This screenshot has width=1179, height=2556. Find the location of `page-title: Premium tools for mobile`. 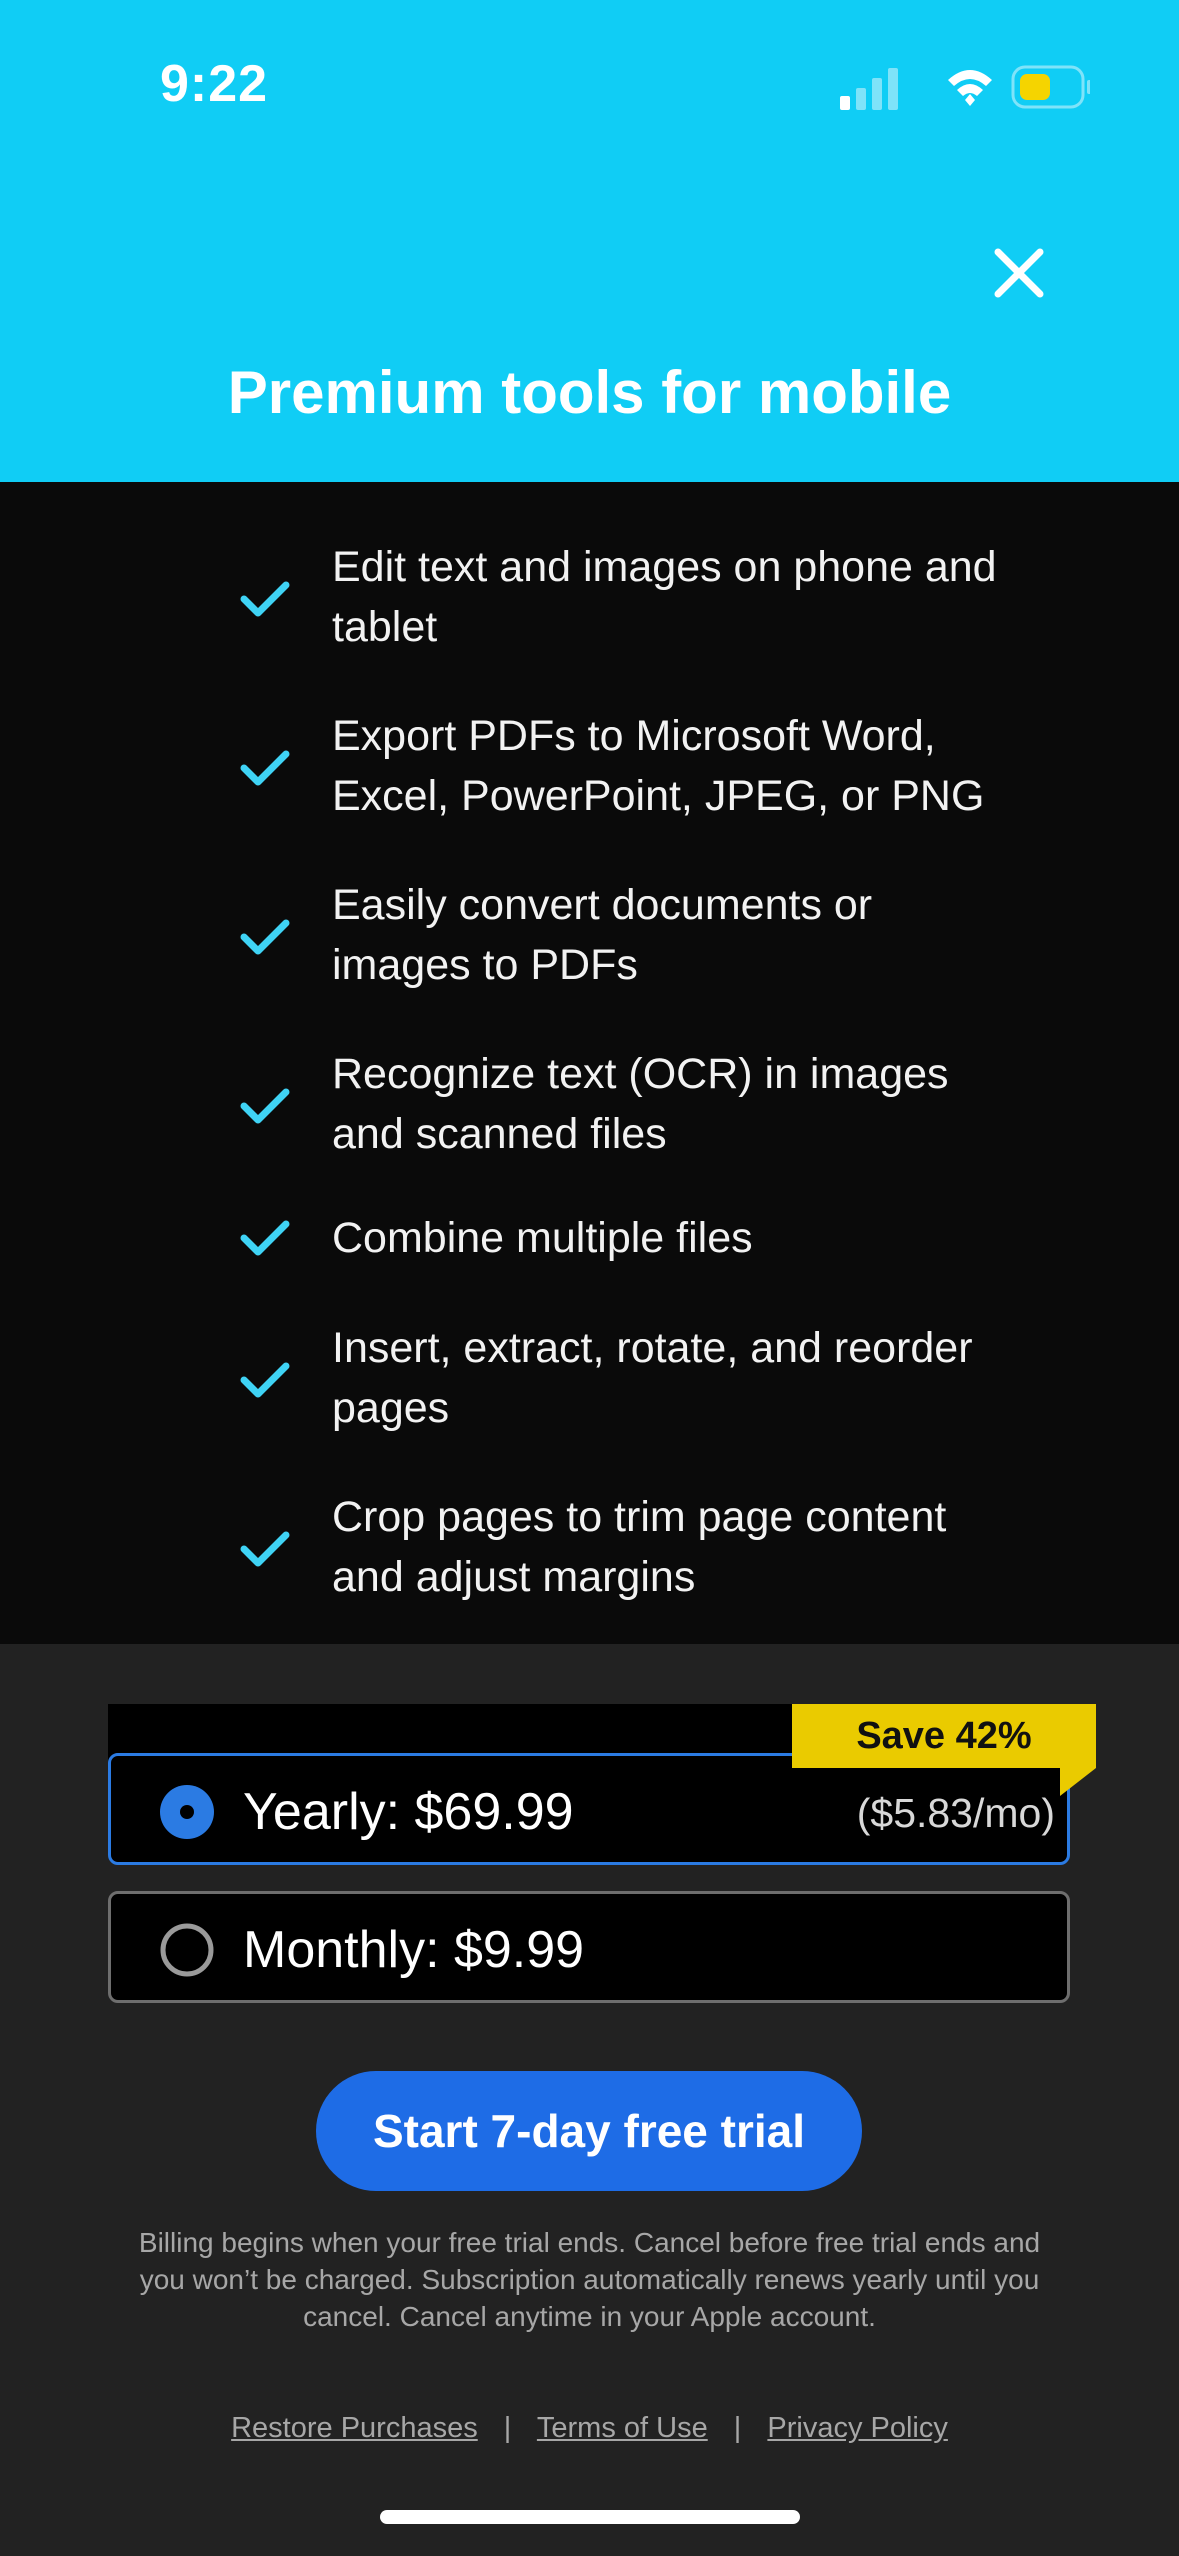

page-title: Premium tools for mobile is located at coordinates (589, 392).